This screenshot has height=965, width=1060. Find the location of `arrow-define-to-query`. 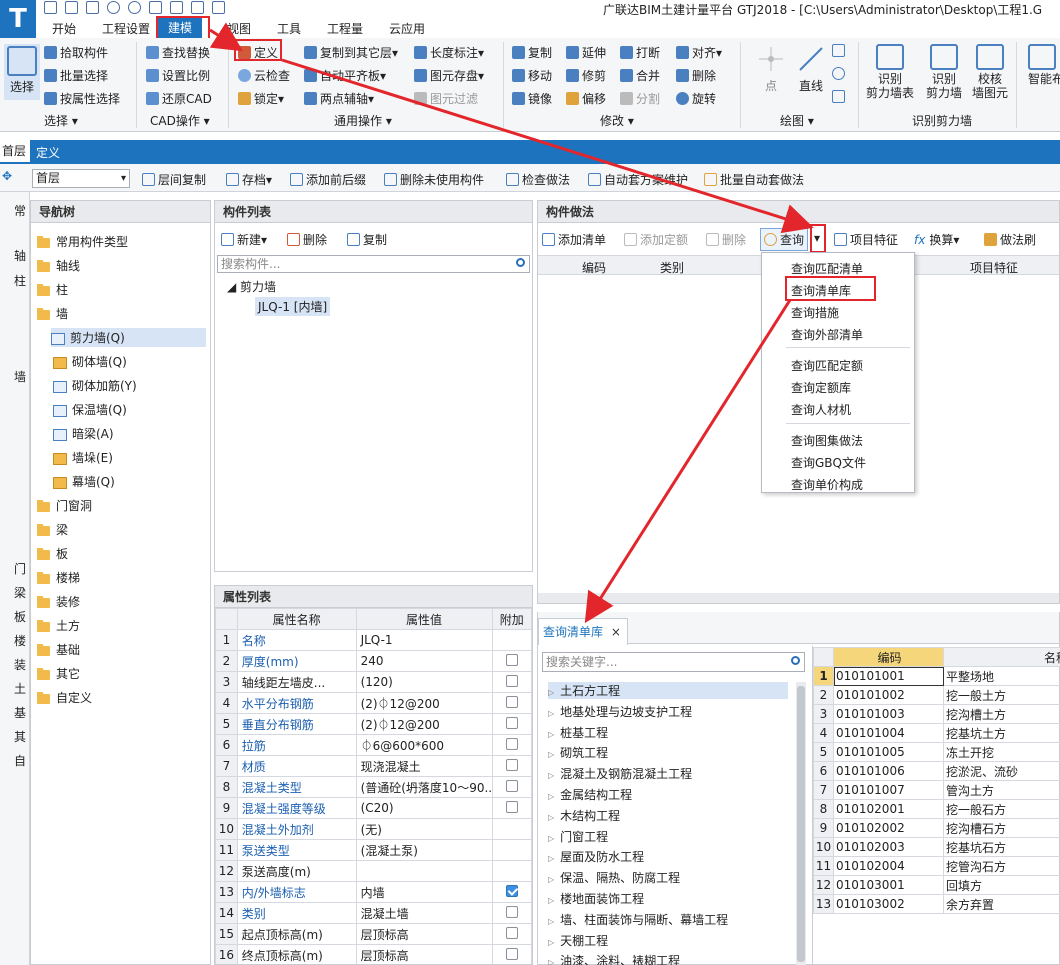

arrow-define-to-query is located at coordinates (547, 146).